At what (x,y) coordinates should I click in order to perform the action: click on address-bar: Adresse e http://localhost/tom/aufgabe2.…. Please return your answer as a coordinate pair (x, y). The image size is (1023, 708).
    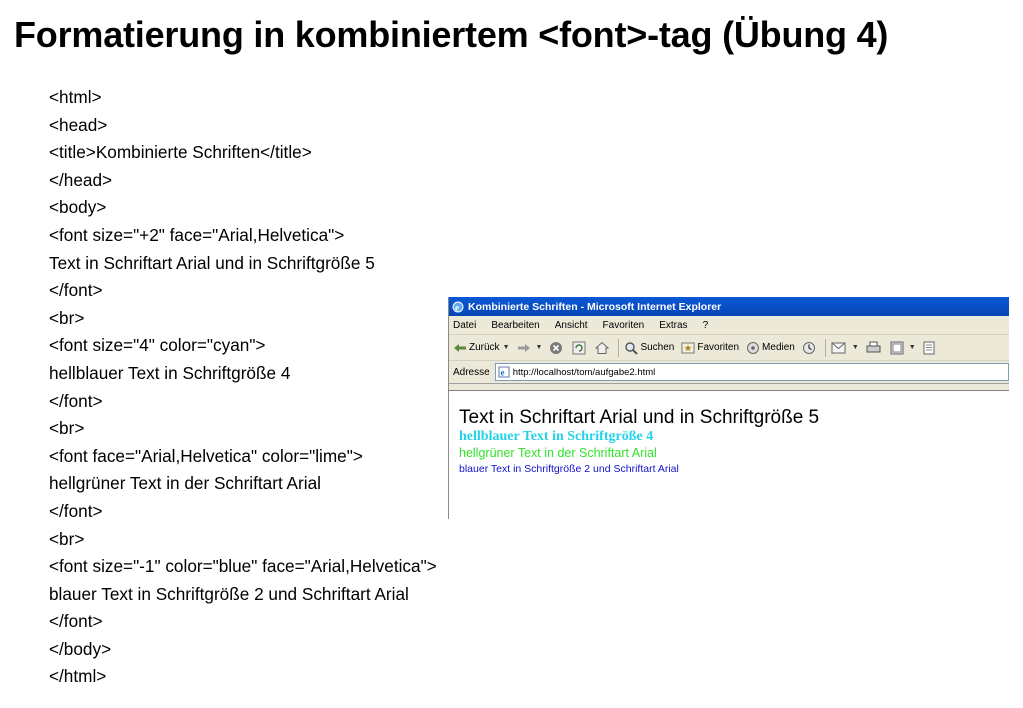
    Looking at the image, I should click on (729, 372).